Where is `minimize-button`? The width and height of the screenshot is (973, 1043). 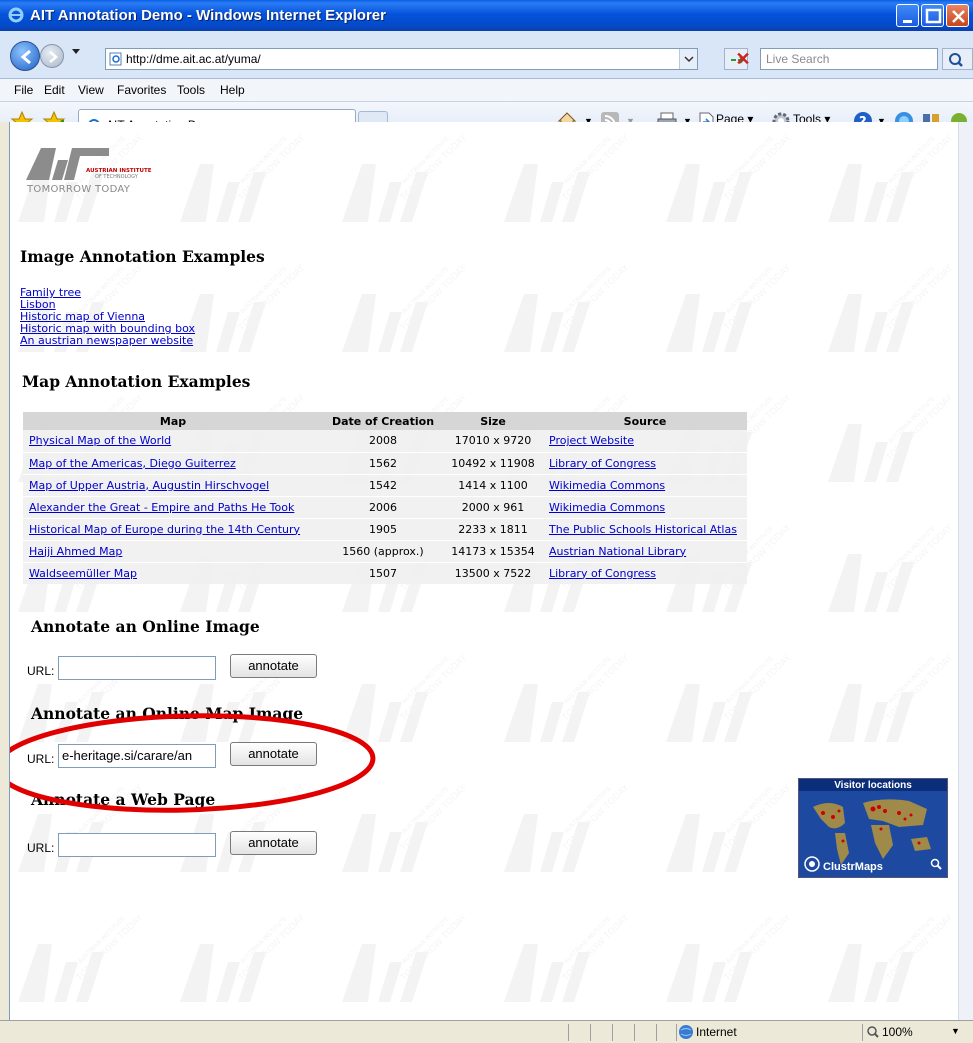
minimize-button is located at coordinates (907, 15).